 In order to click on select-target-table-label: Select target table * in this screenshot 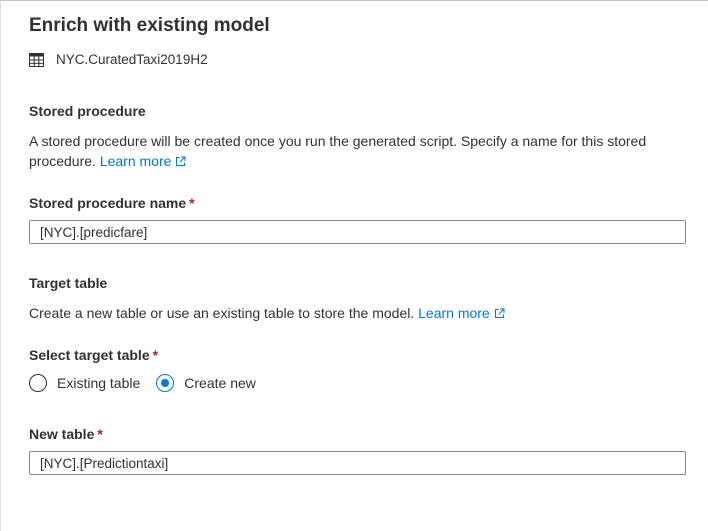, I will do `click(94, 355)`.